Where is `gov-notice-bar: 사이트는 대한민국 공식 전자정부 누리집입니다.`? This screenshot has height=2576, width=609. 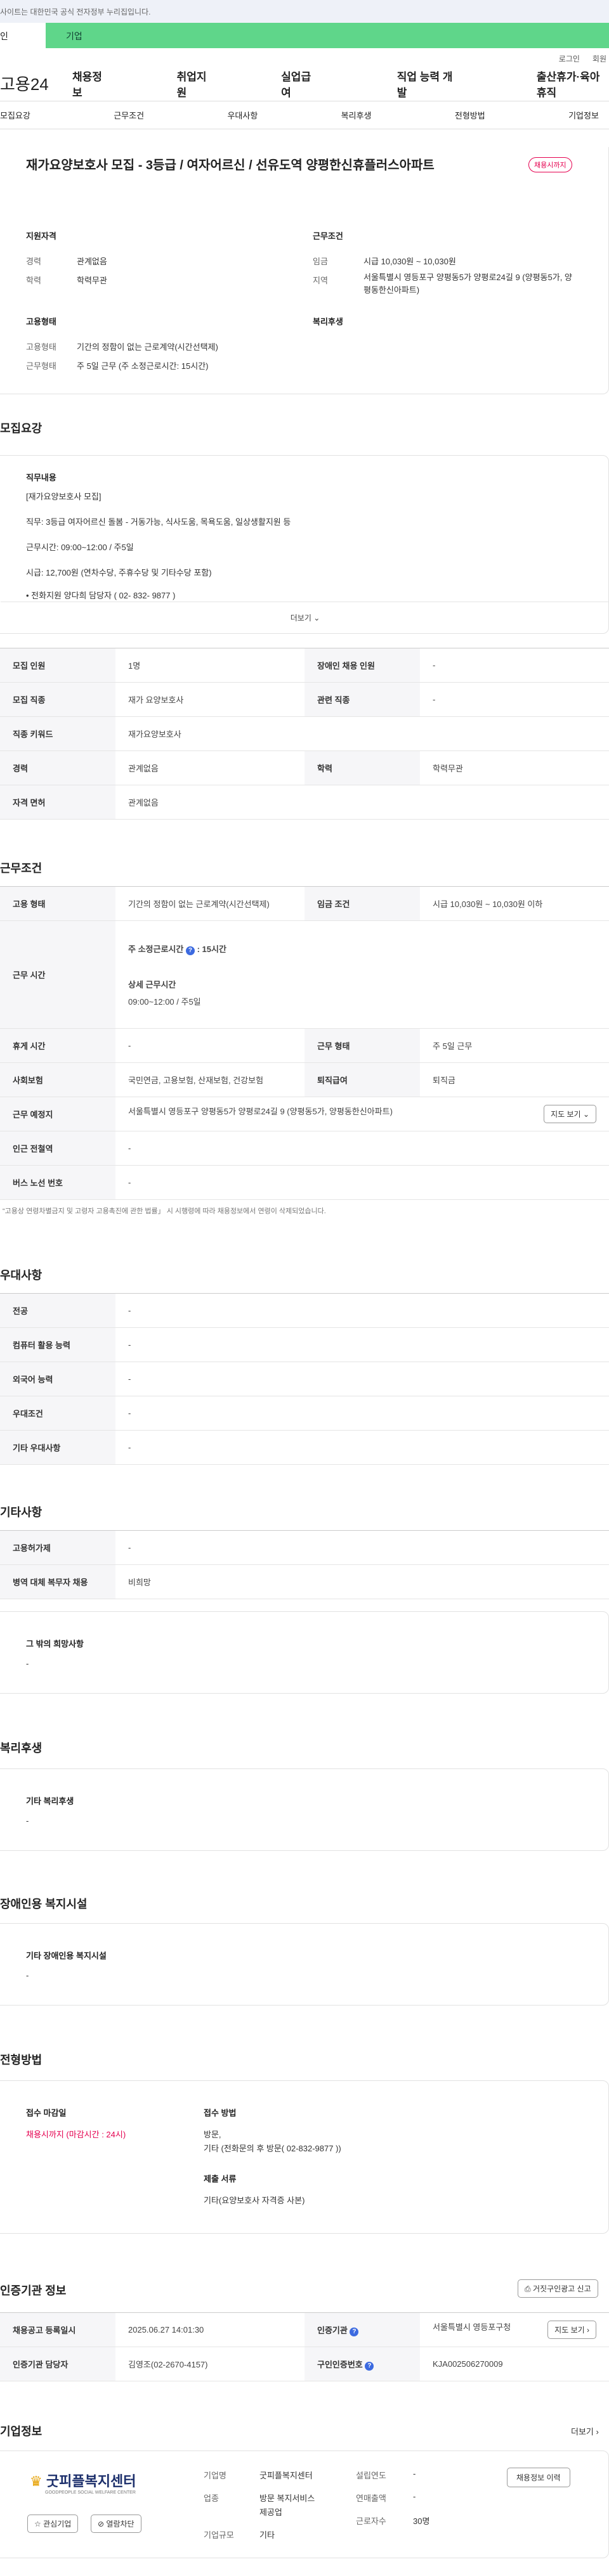 gov-notice-bar: 사이트는 대한민국 공식 전자정부 누리집입니다. is located at coordinates (304, 11).